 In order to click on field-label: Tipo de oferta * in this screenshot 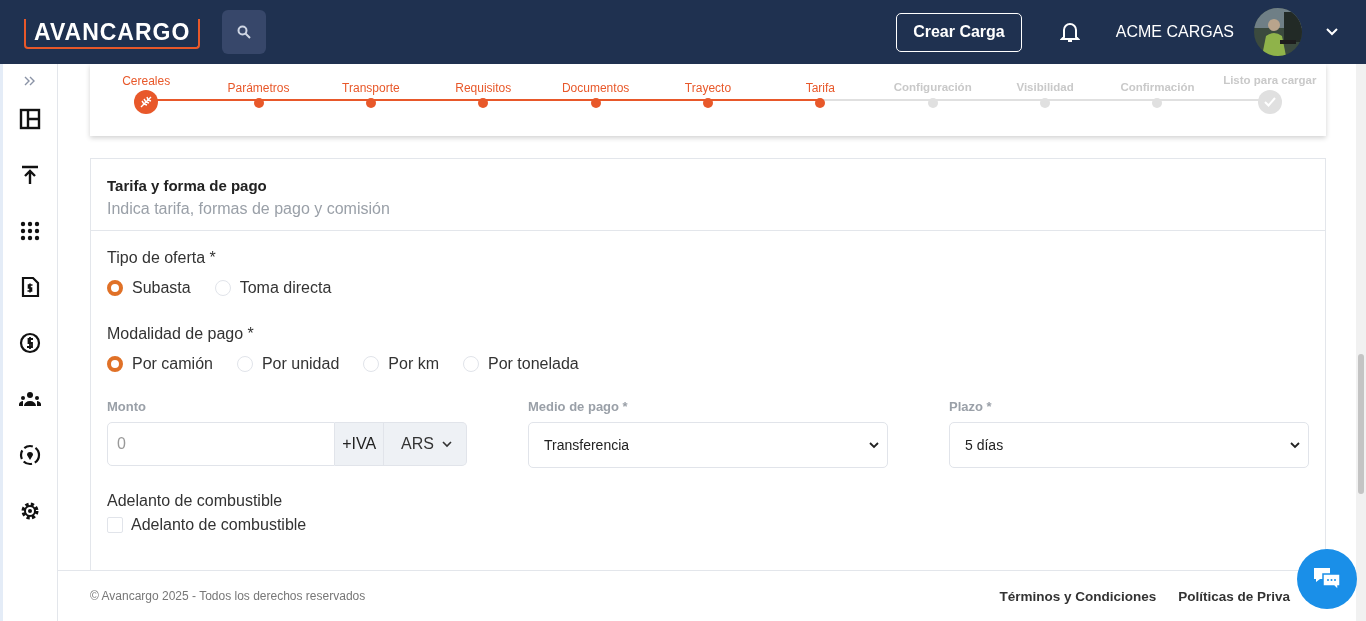, I will do `click(162, 258)`.